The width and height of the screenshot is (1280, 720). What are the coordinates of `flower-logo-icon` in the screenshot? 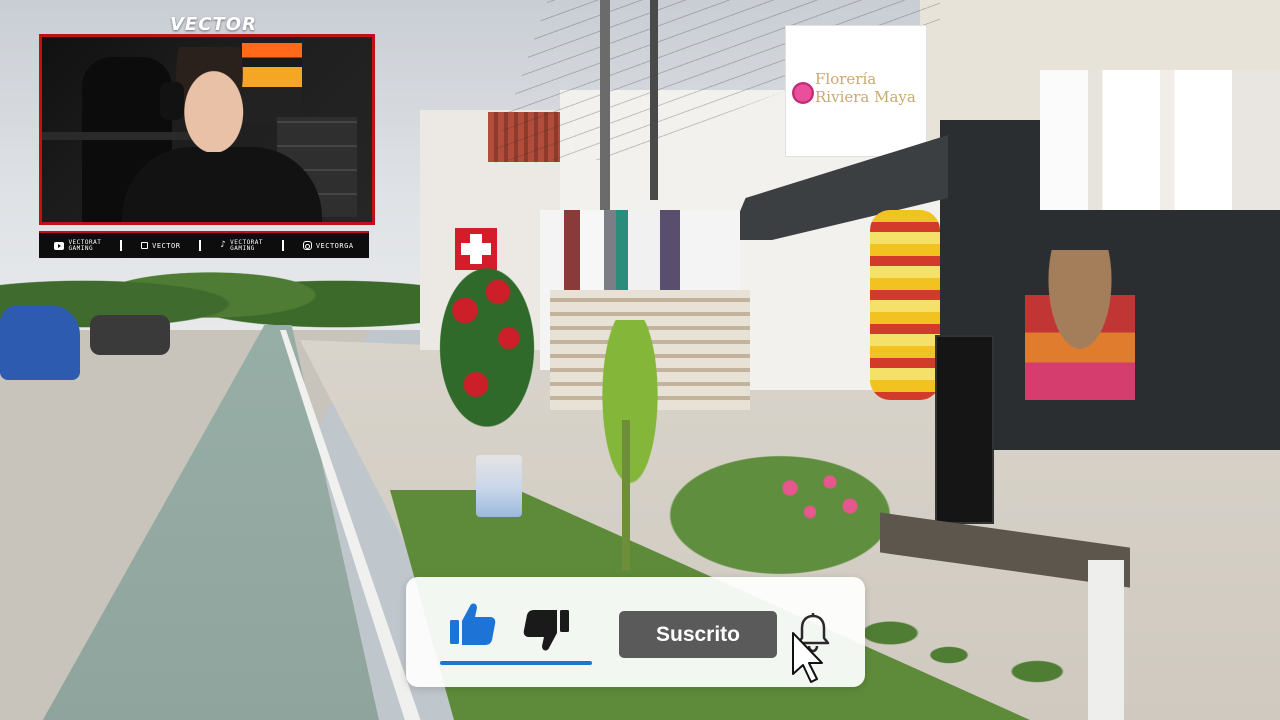 It's located at (803, 93).